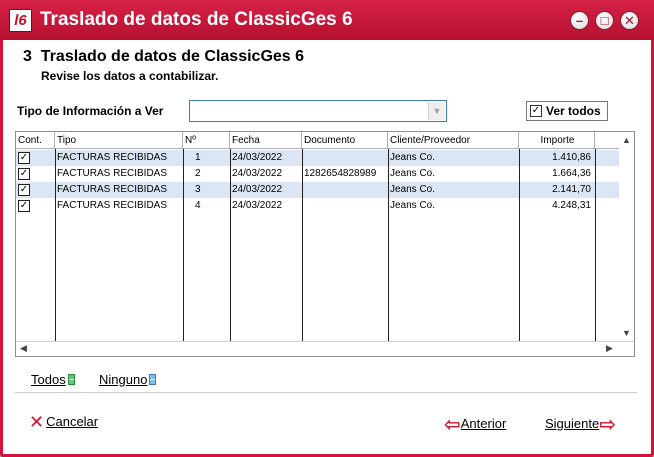 The width and height of the screenshot is (654, 457). What do you see at coordinates (198, 157) in the screenshot?
I see `cell-num: 1` at bounding box center [198, 157].